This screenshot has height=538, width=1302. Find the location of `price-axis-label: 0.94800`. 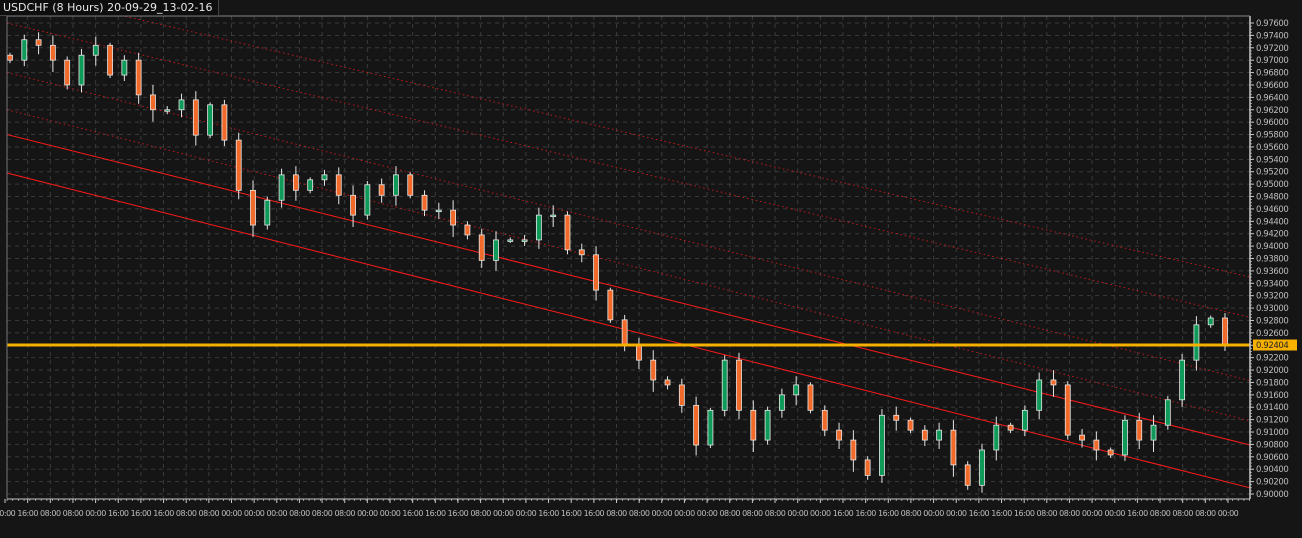

price-axis-label: 0.94800 is located at coordinates (1272, 198).